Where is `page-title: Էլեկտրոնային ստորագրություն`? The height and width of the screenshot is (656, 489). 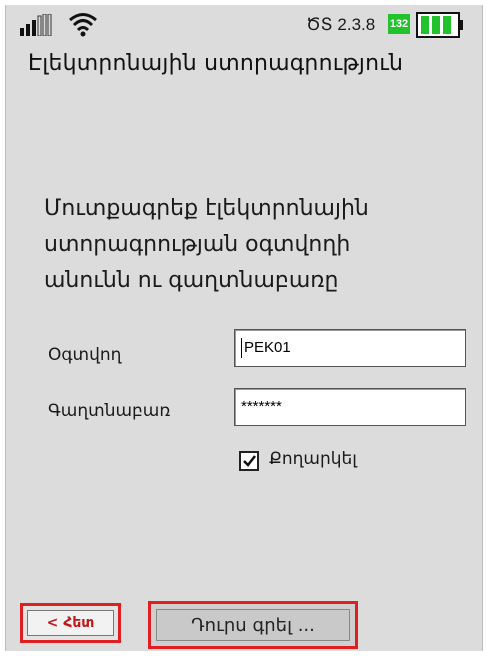 page-title: Էլեկտրոնային ստորագրություն is located at coordinates (216, 63).